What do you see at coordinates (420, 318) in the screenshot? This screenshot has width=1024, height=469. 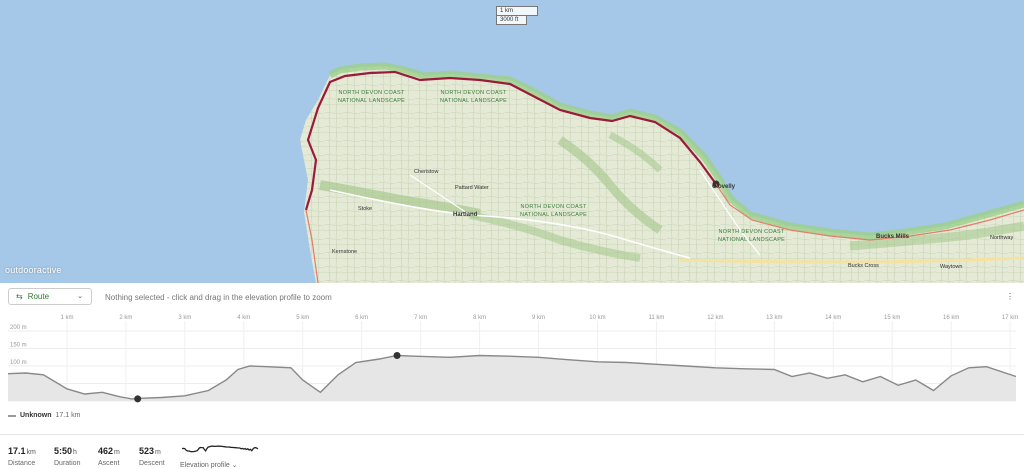 I see `x-tick-label: 7 km` at bounding box center [420, 318].